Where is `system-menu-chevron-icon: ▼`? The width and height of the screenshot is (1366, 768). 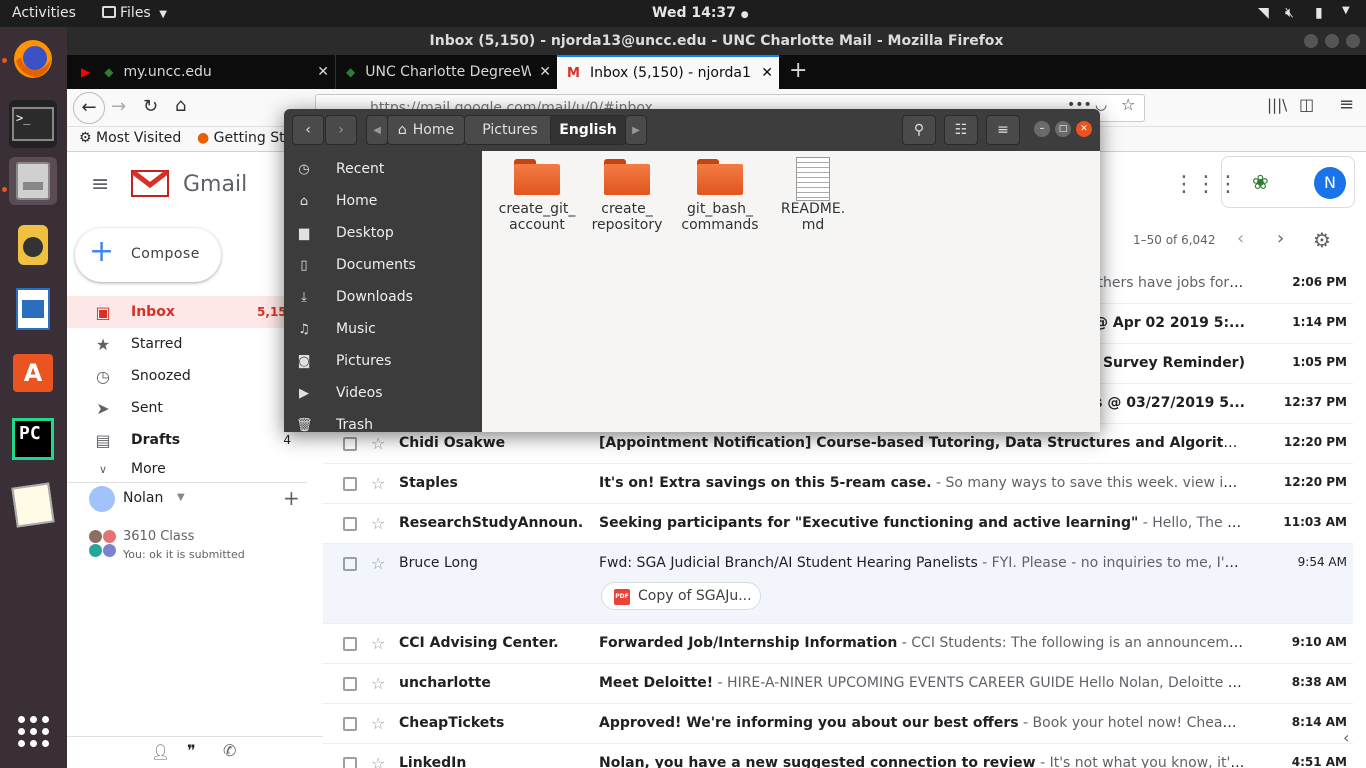
system-menu-chevron-icon: ▼ is located at coordinates (1346, 10).